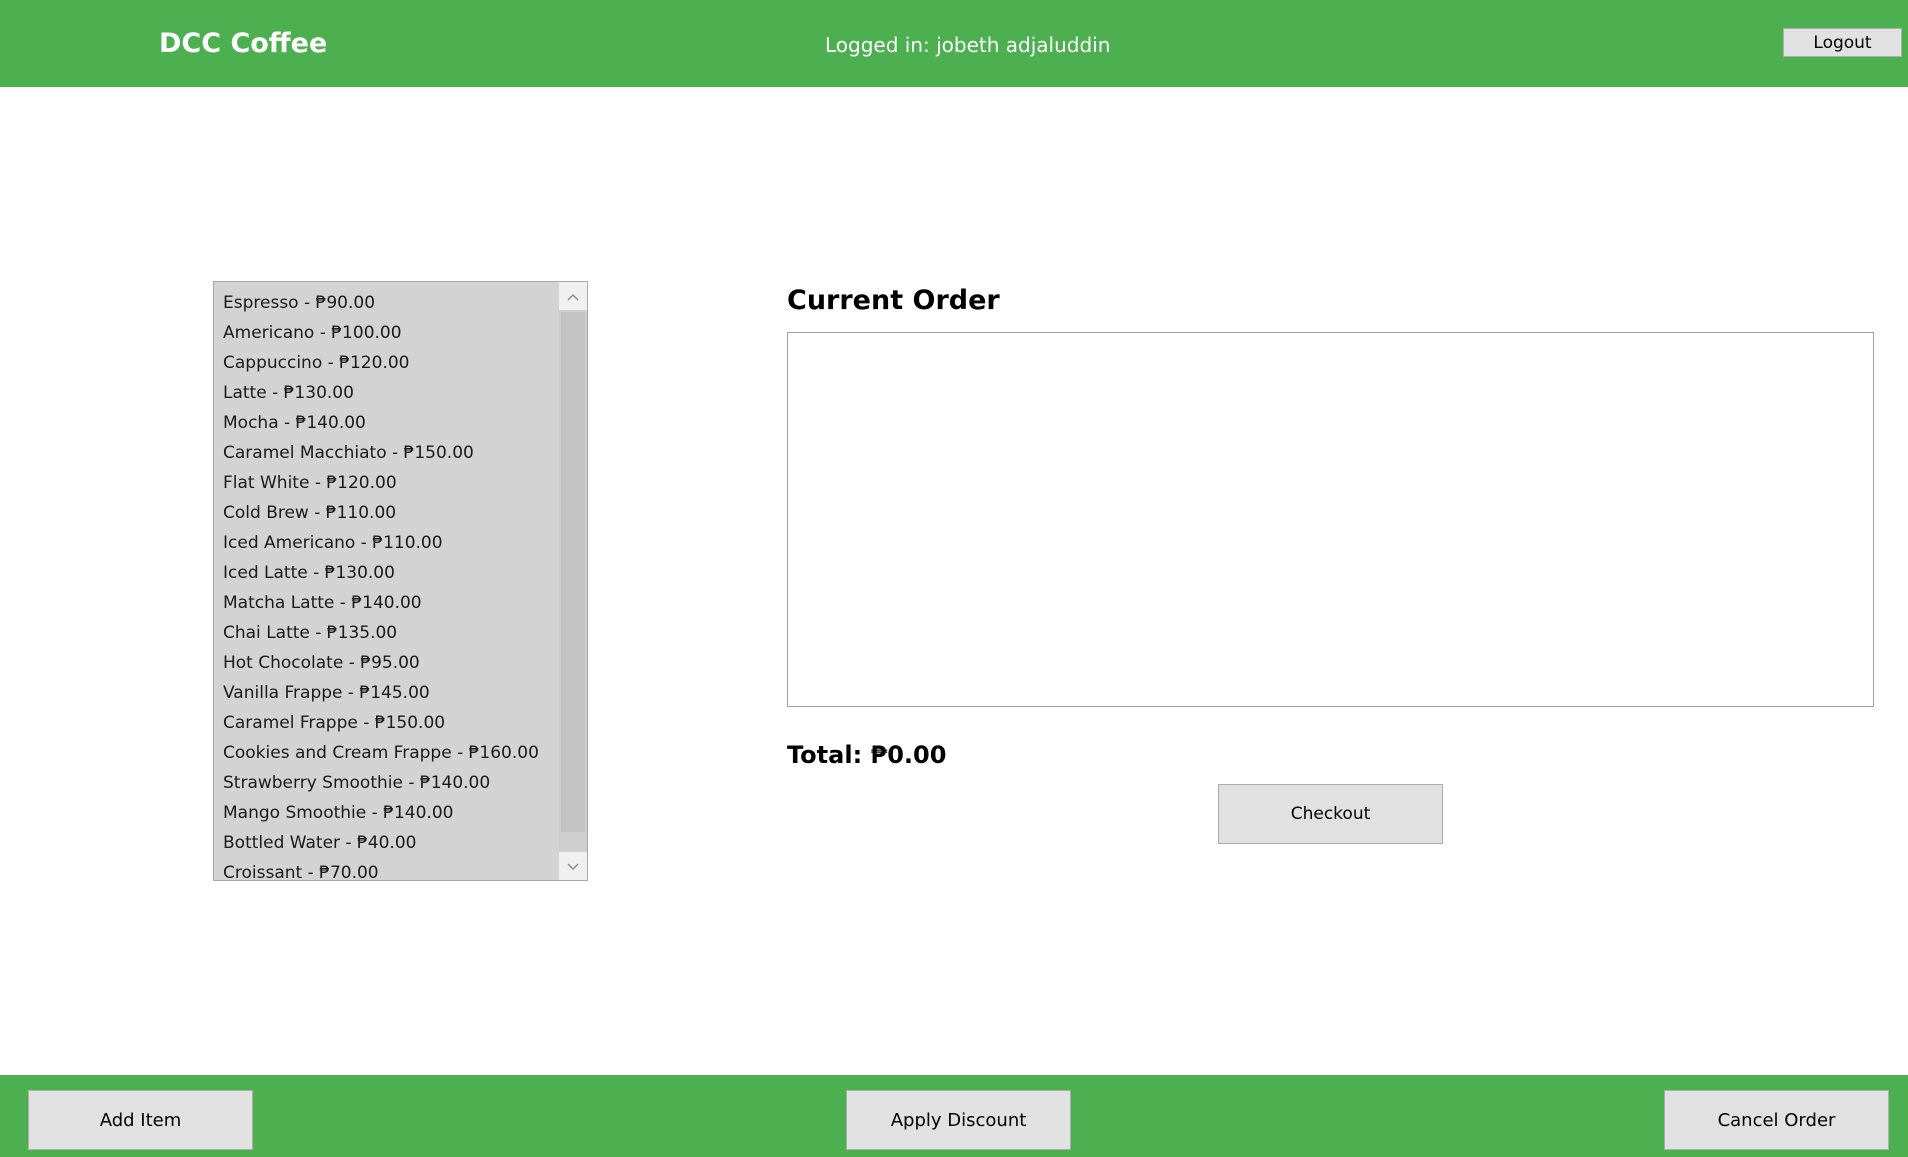 This screenshot has width=1908, height=1157. What do you see at coordinates (1776, 1120) in the screenshot?
I see `cancel-order-button: Cancel Order` at bounding box center [1776, 1120].